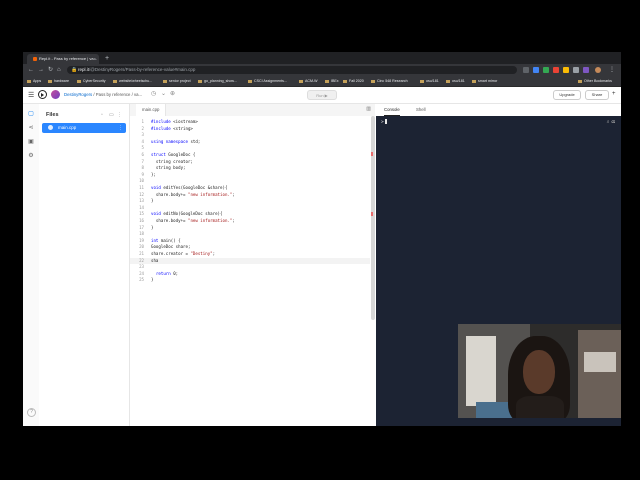 The height and width of the screenshot is (480, 640). What do you see at coordinates (153, 94) in the screenshot?
I see `history-icon: ◷` at bounding box center [153, 94].